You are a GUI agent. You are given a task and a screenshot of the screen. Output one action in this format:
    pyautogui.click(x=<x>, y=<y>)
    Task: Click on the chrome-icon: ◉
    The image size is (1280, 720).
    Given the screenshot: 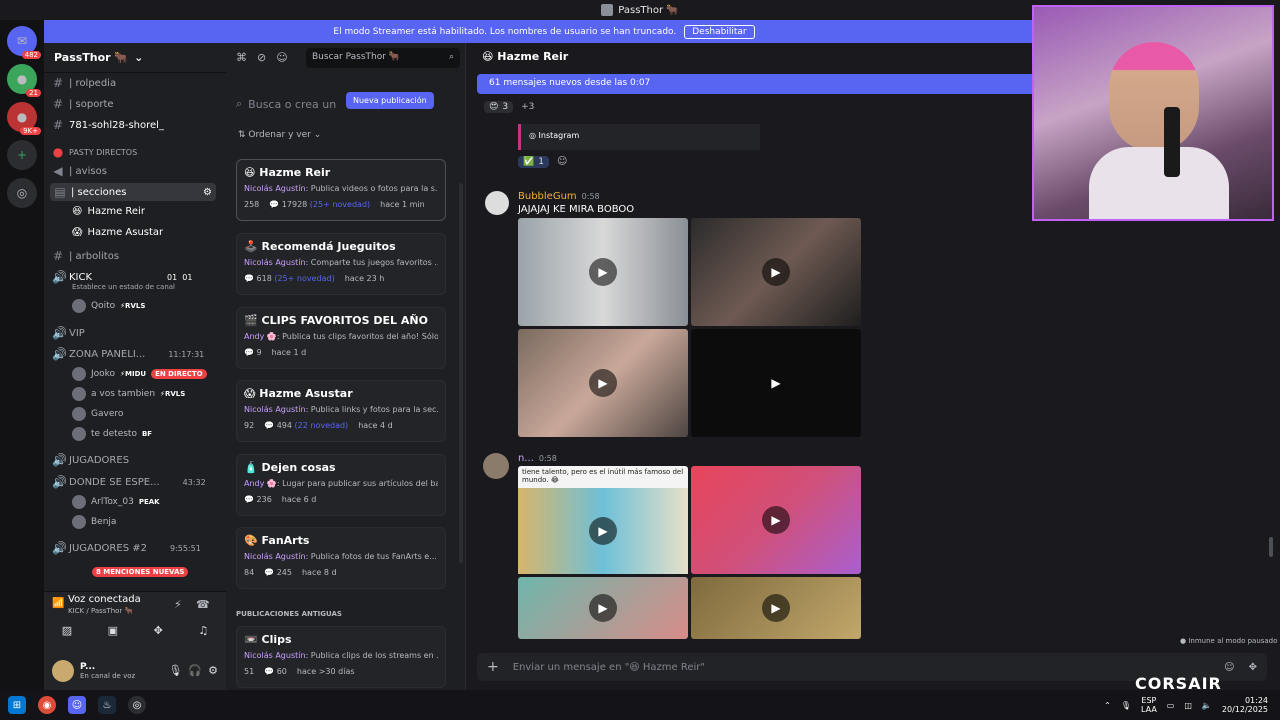 What is the action you would take?
    pyautogui.click(x=47, y=705)
    